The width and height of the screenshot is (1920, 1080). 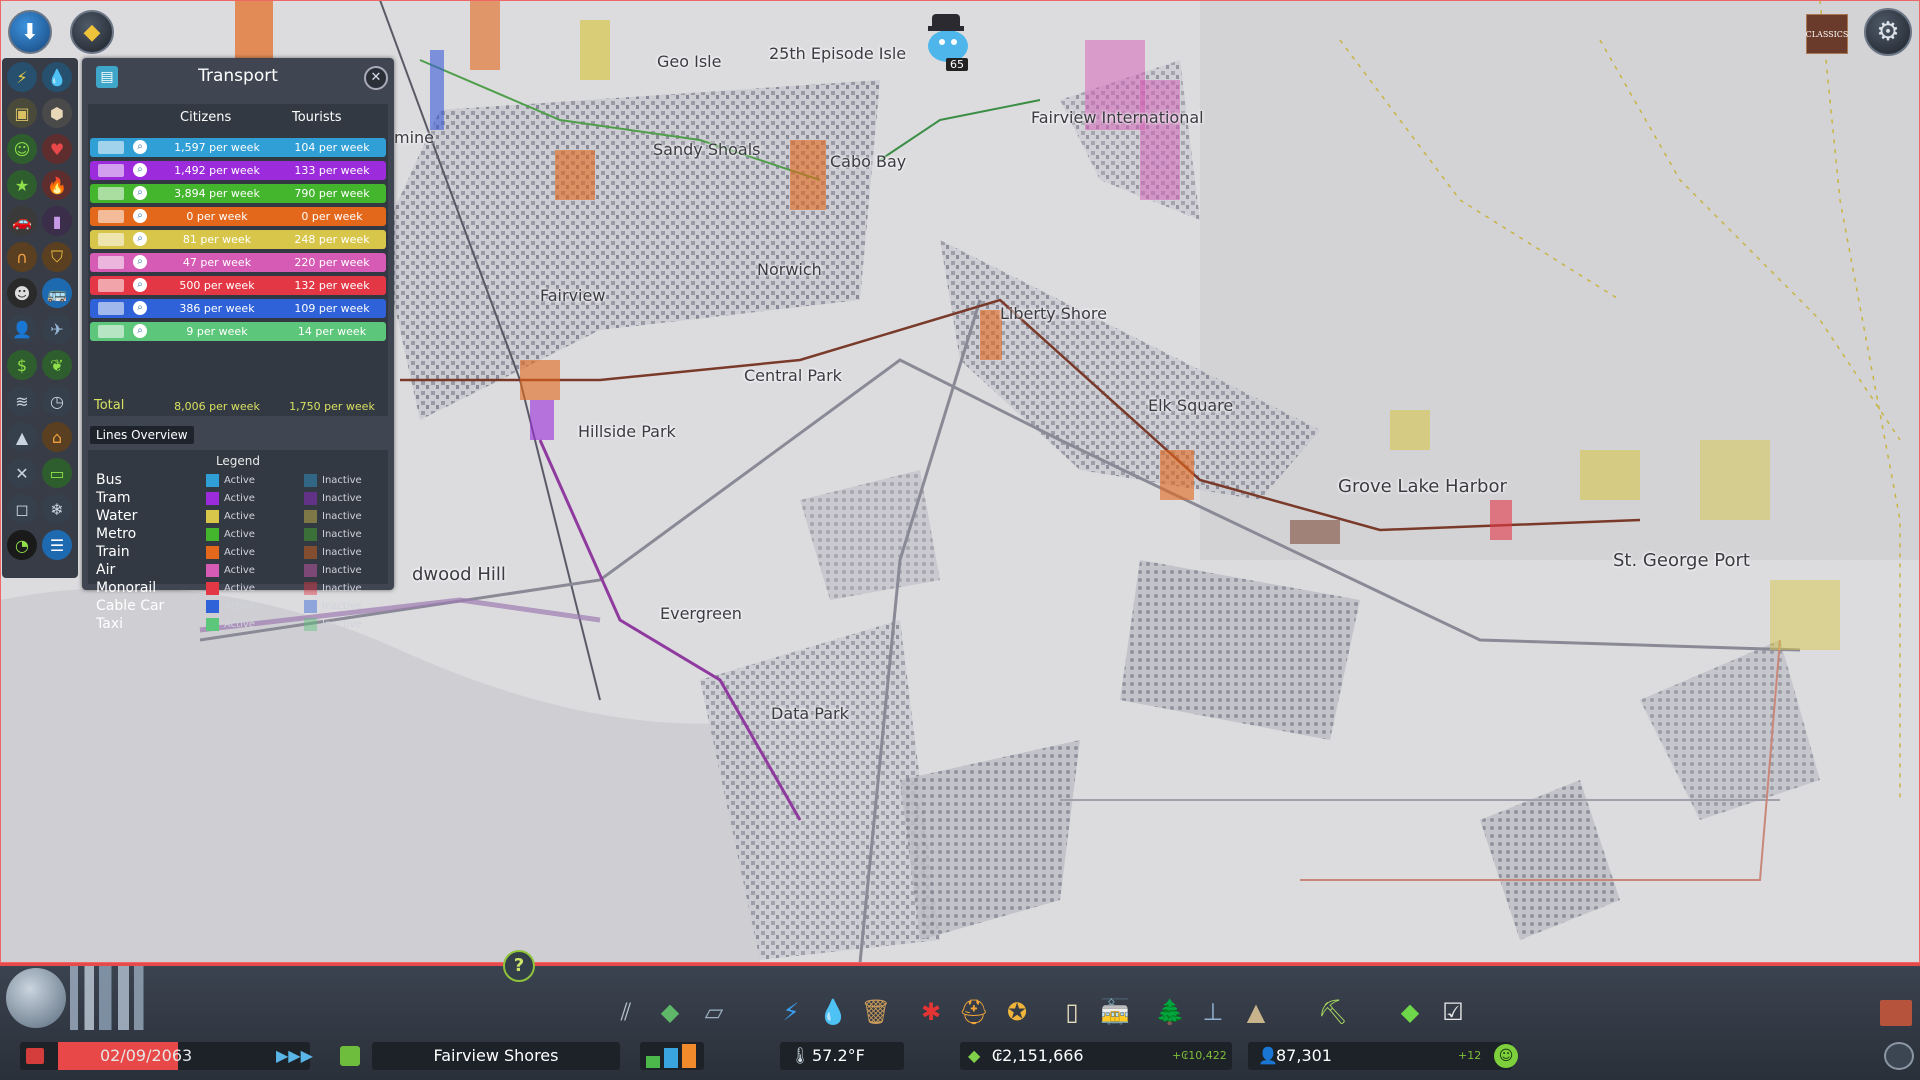 I want to click on landscaping-icon: ▲, so click(x=1256, y=1012).